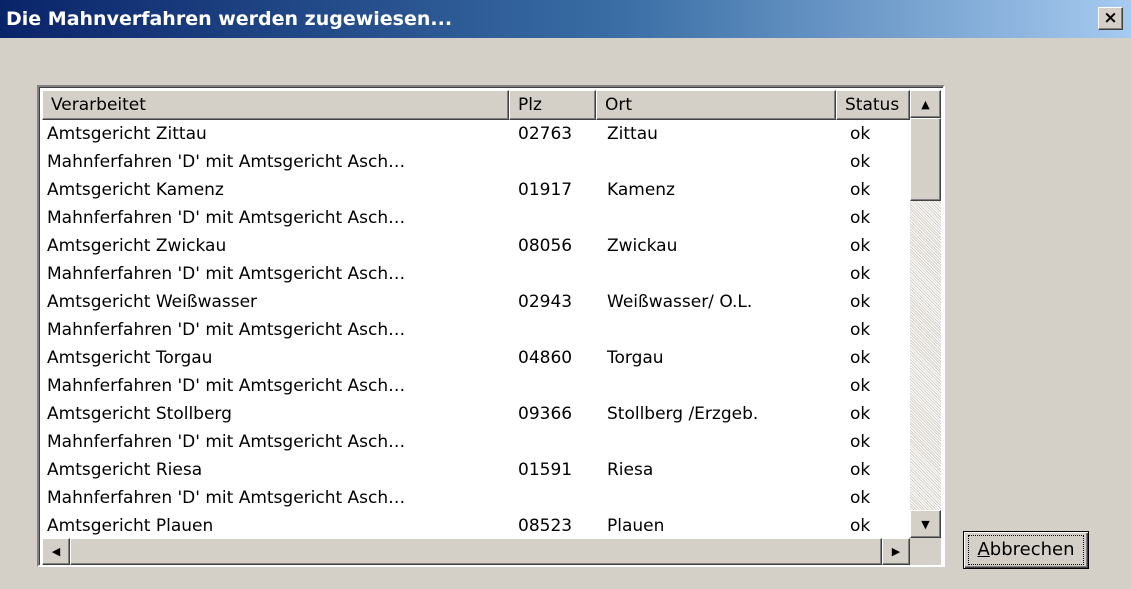 The image size is (1131, 589). I want to click on abort-button: Abbrechen, so click(1026, 550).